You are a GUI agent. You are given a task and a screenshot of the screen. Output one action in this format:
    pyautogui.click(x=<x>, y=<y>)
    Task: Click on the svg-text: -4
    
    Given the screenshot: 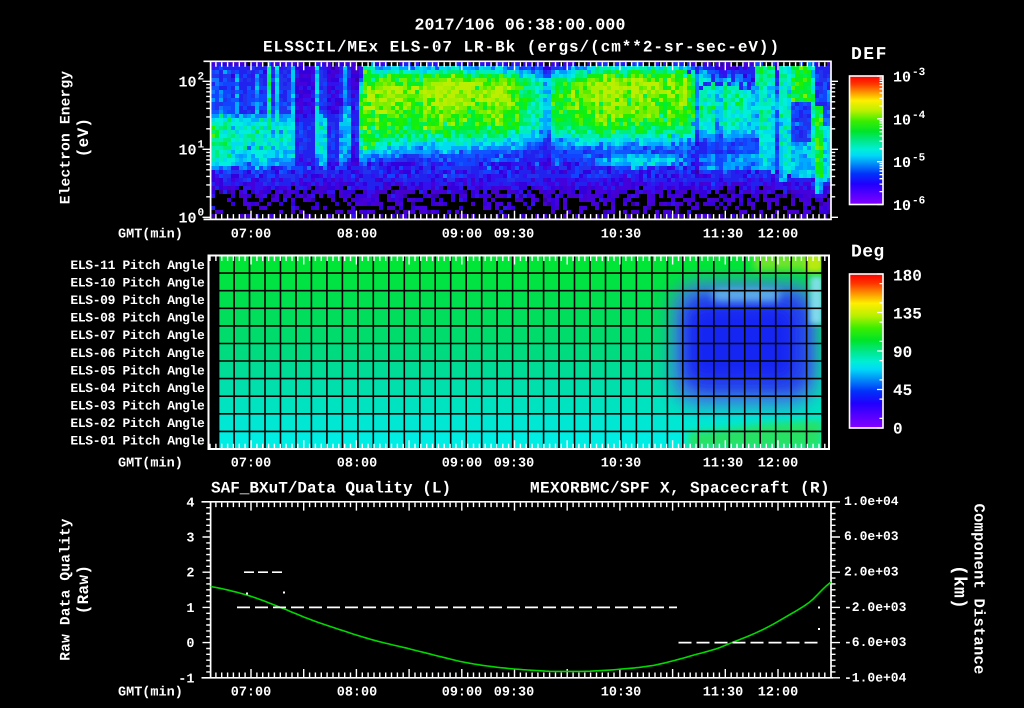 What is the action you would take?
    pyautogui.click(x=919, y=116)
    